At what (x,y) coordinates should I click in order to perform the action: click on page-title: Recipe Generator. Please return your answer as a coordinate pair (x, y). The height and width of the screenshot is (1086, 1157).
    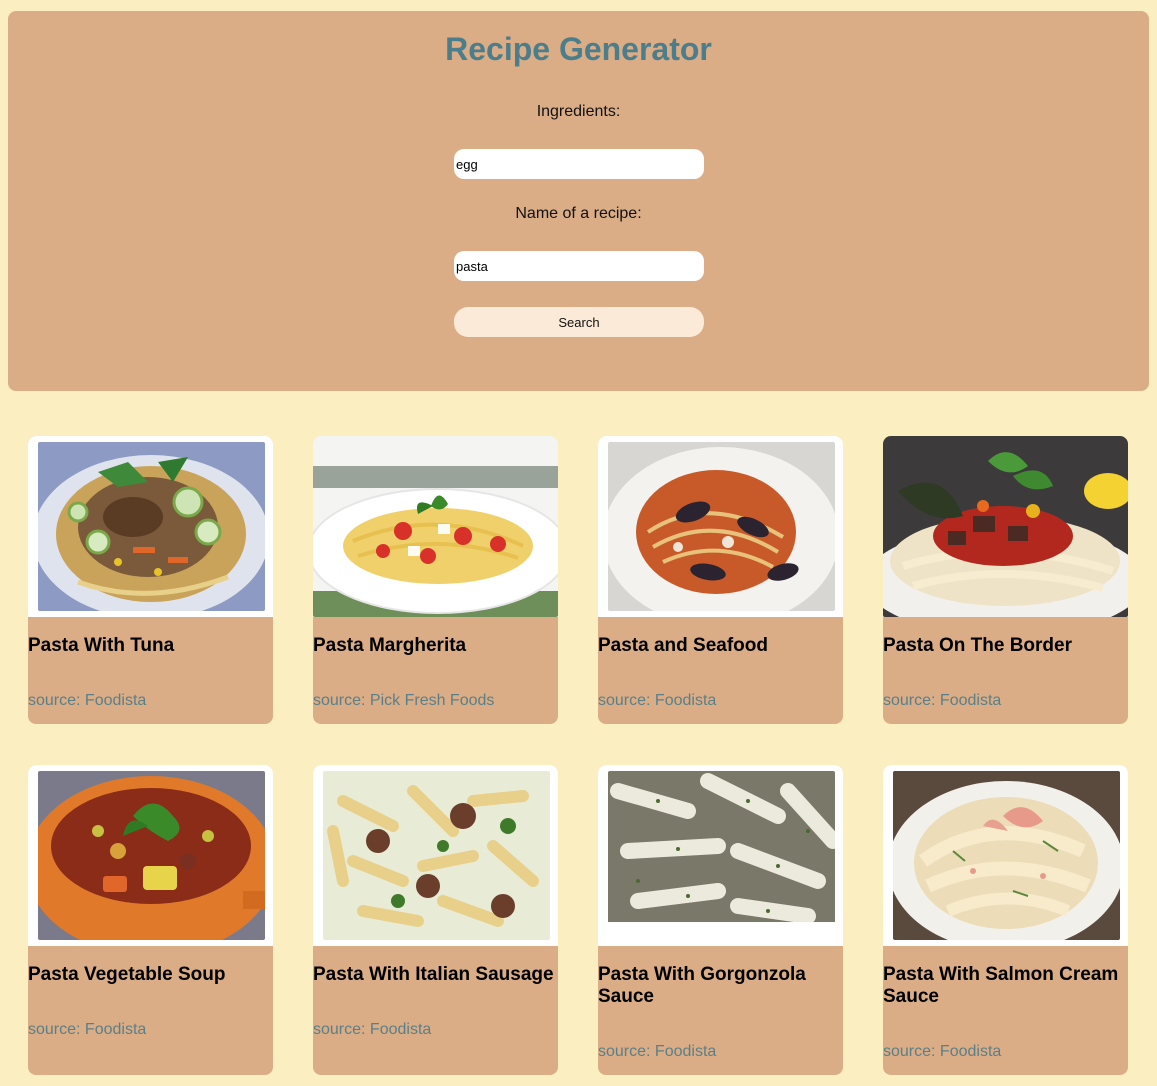
    Looking at the image, I should click on (578, 49).